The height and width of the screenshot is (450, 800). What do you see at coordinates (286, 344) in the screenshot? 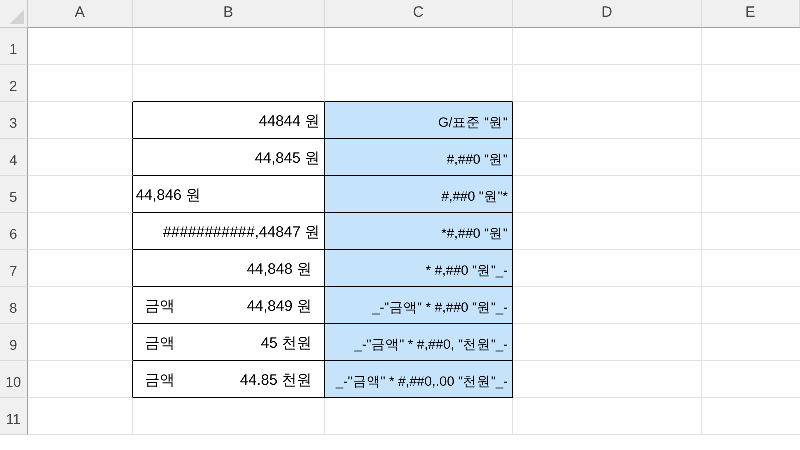
I see `cell-value: 45 천원` at bounding box center [286, 344].